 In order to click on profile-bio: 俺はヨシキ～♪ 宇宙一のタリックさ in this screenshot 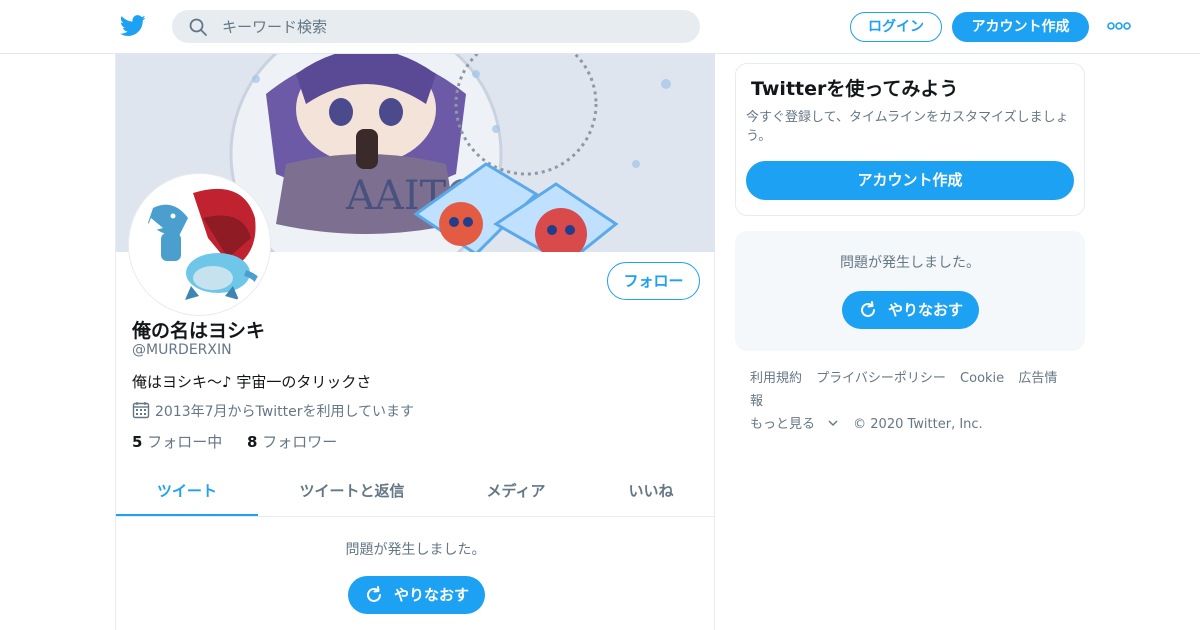, I will do `click(252, 382)`.